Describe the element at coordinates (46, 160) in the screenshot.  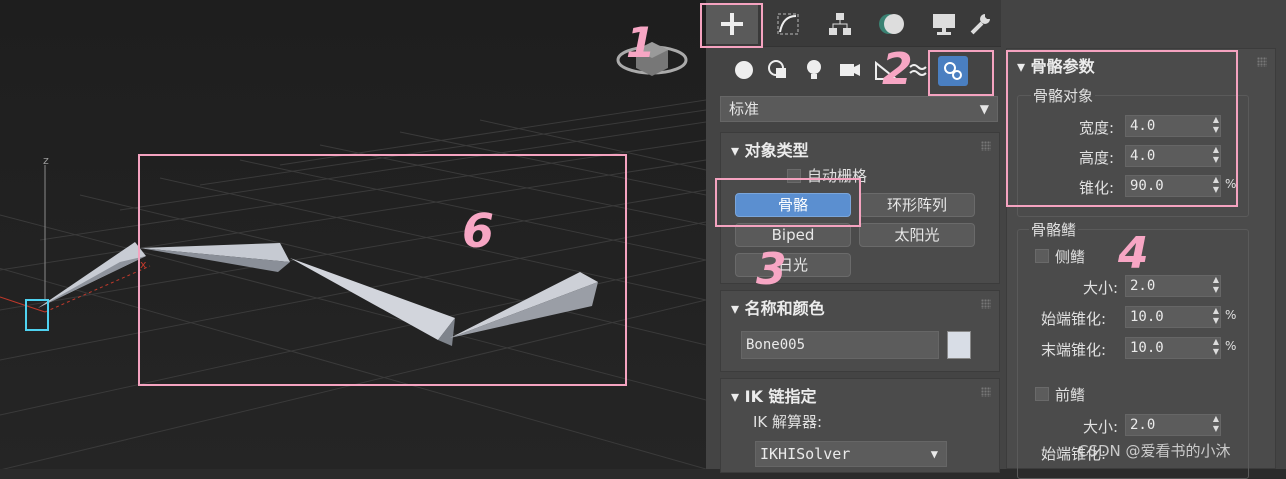
I see `axis-z-label: z` at that location.